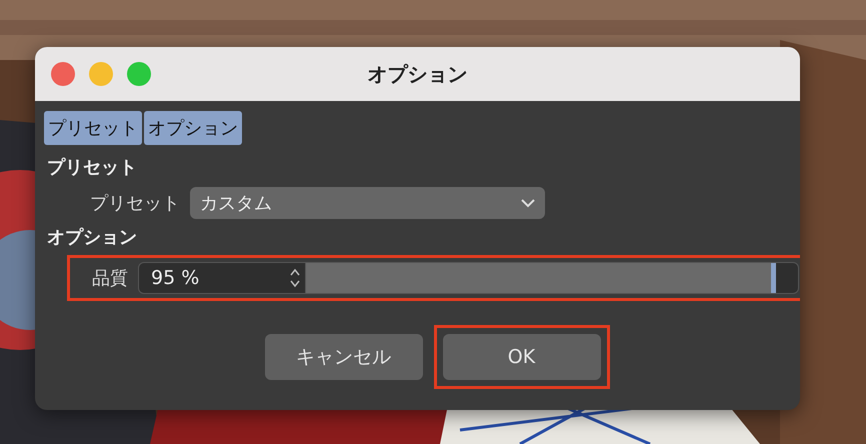 Image resolution: width=866 pixels, height=444 pixels. I want to click on quality-spinbox: 95 %, so click(222, 278).